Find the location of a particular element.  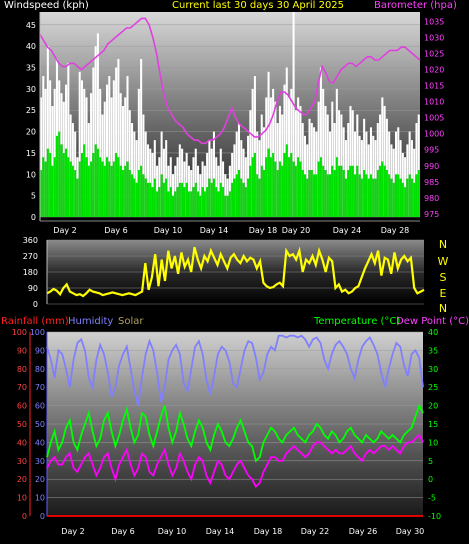

compass-label: N is located at coordinates (443, 308).